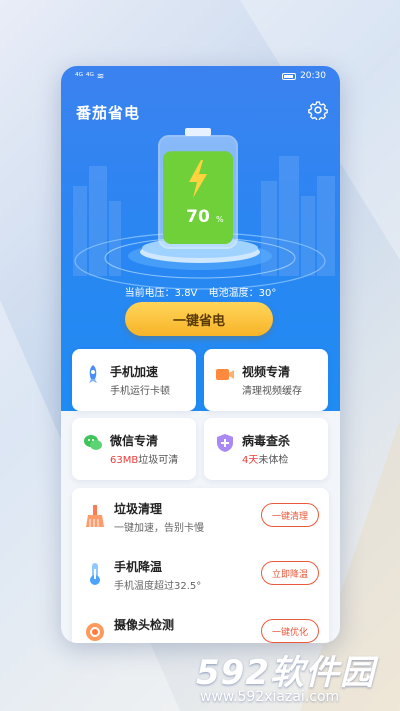 The image size is (400, 711). I want to click on list-item-title: 手机降温, so click(138, 567).